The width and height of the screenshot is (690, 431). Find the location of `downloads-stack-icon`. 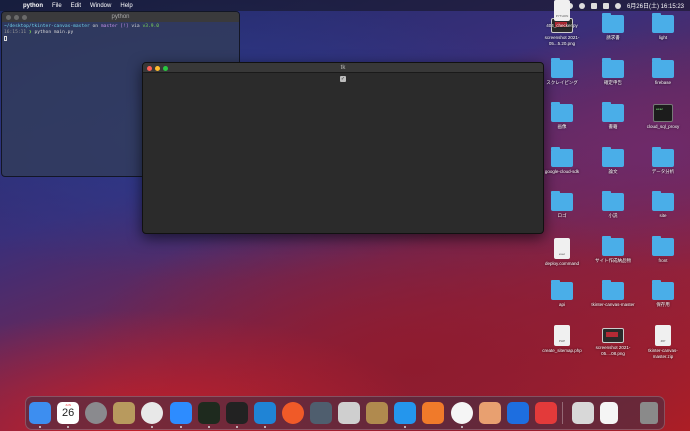

downloads-stack-icon is located at coordinates (583, 413).